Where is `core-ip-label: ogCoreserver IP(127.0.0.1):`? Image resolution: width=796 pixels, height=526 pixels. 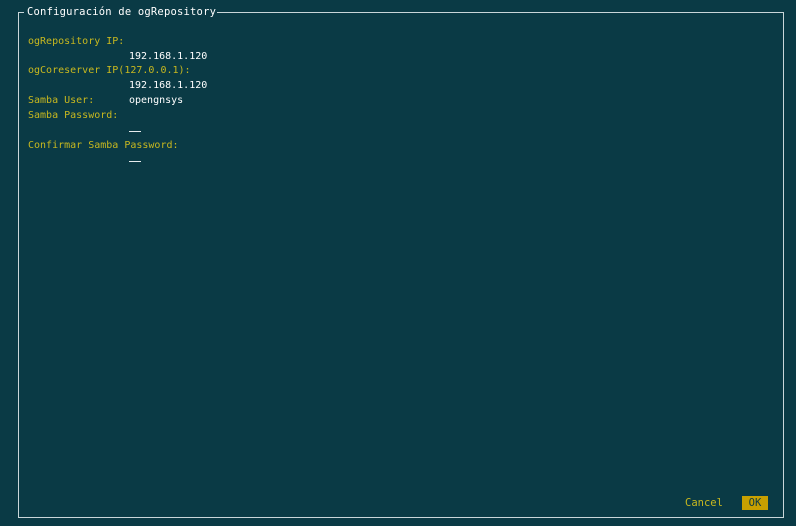
core-ip-label: ogCoreserver IP(127.0.0.1): is located at coordinates (109, 70).